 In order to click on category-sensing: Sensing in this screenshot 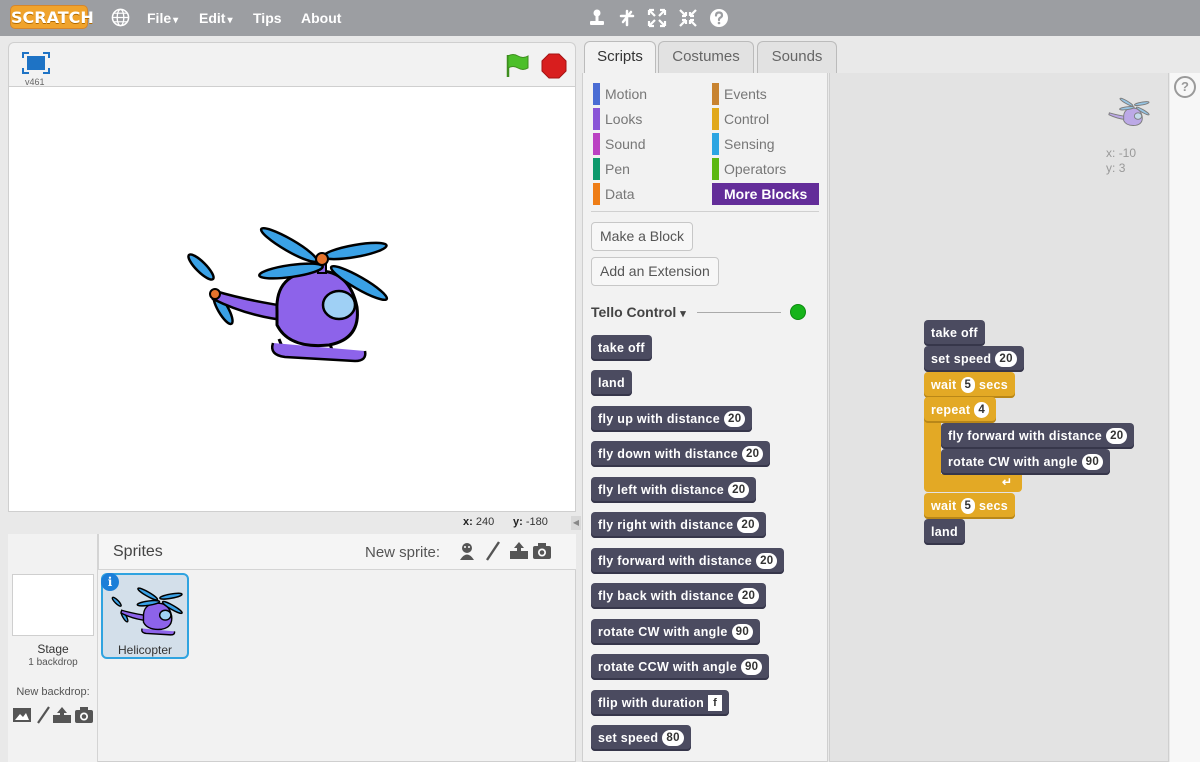, I will do `click(766, 144)`.